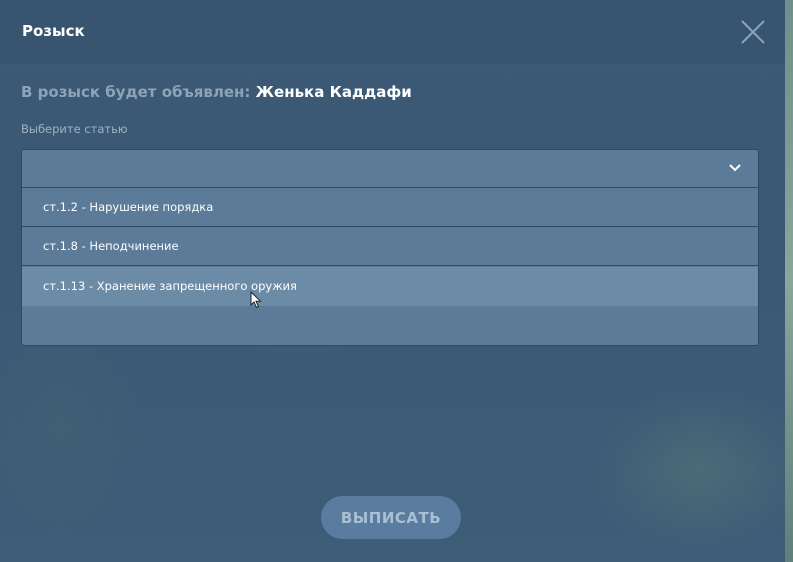 The height and width of the screenshot is (562, 793). What do you see at coordinates (74, 129) in the screenshot?
I see `article-select-label: Выберите статью` at bounding box center [74, 129].